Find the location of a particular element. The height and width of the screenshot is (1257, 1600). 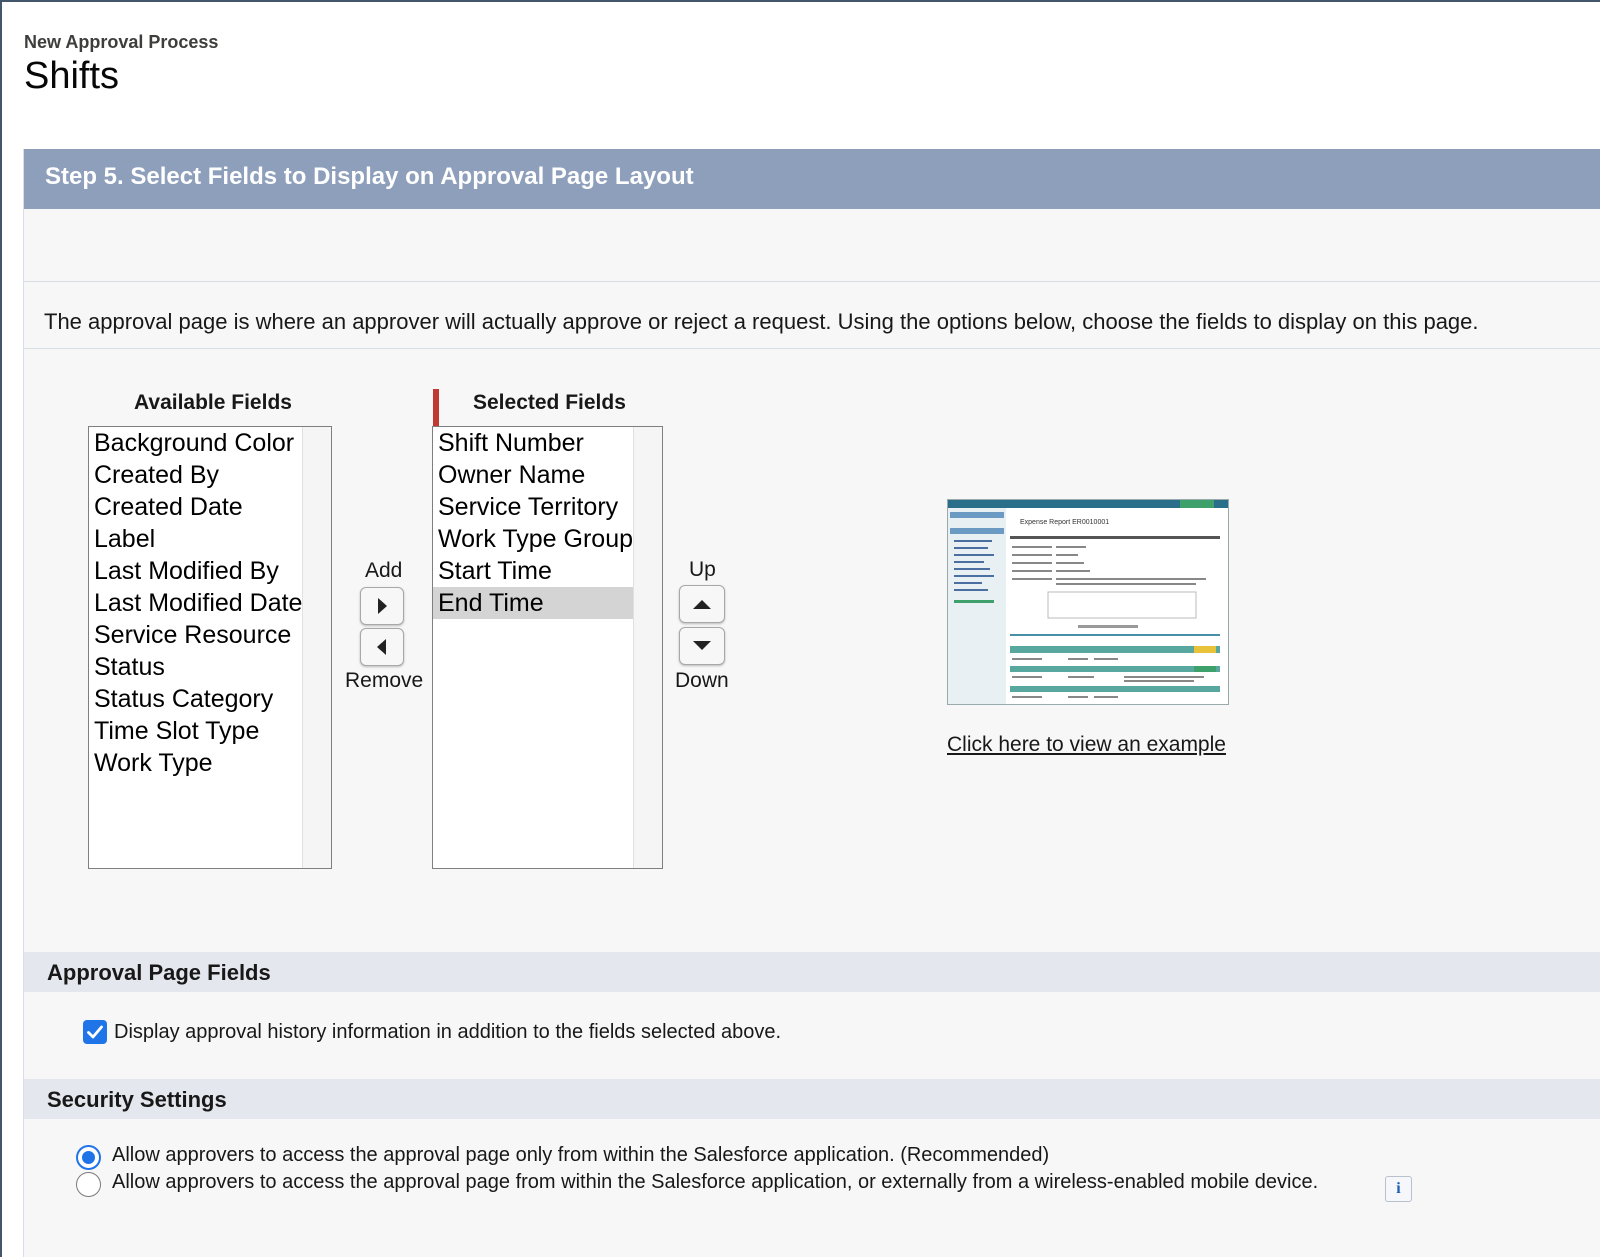

arrow-right-icon is located at coordinates (382, 606).